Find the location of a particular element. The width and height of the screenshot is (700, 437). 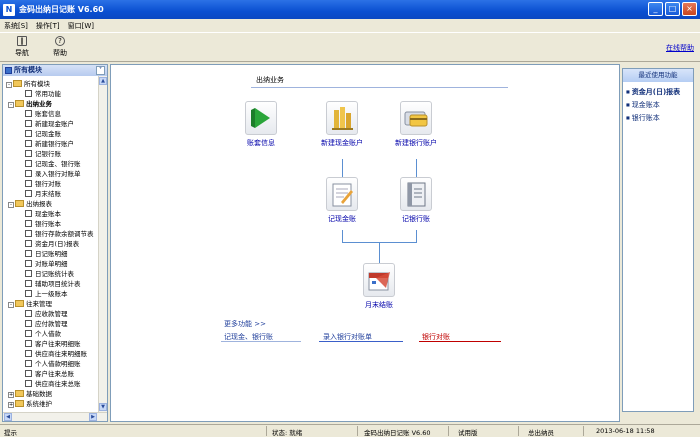

tree-item: 供应商往来总账 is located at coordinates (53, 384).